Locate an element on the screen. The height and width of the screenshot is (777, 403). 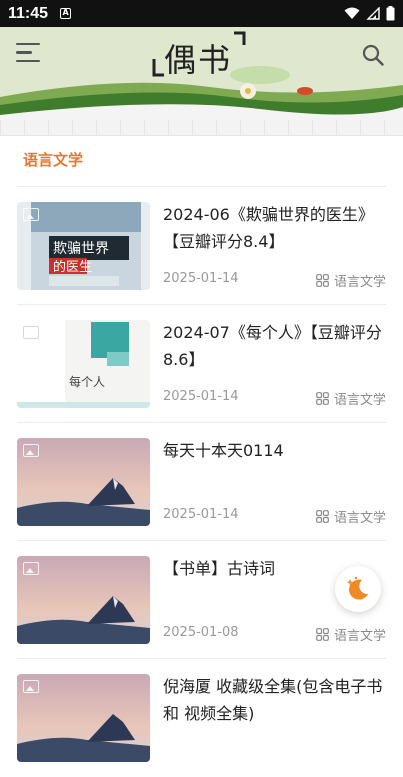
thumbnail-book-doctor: 欺骗世界 的医生 is located at coordinates (83, 246).